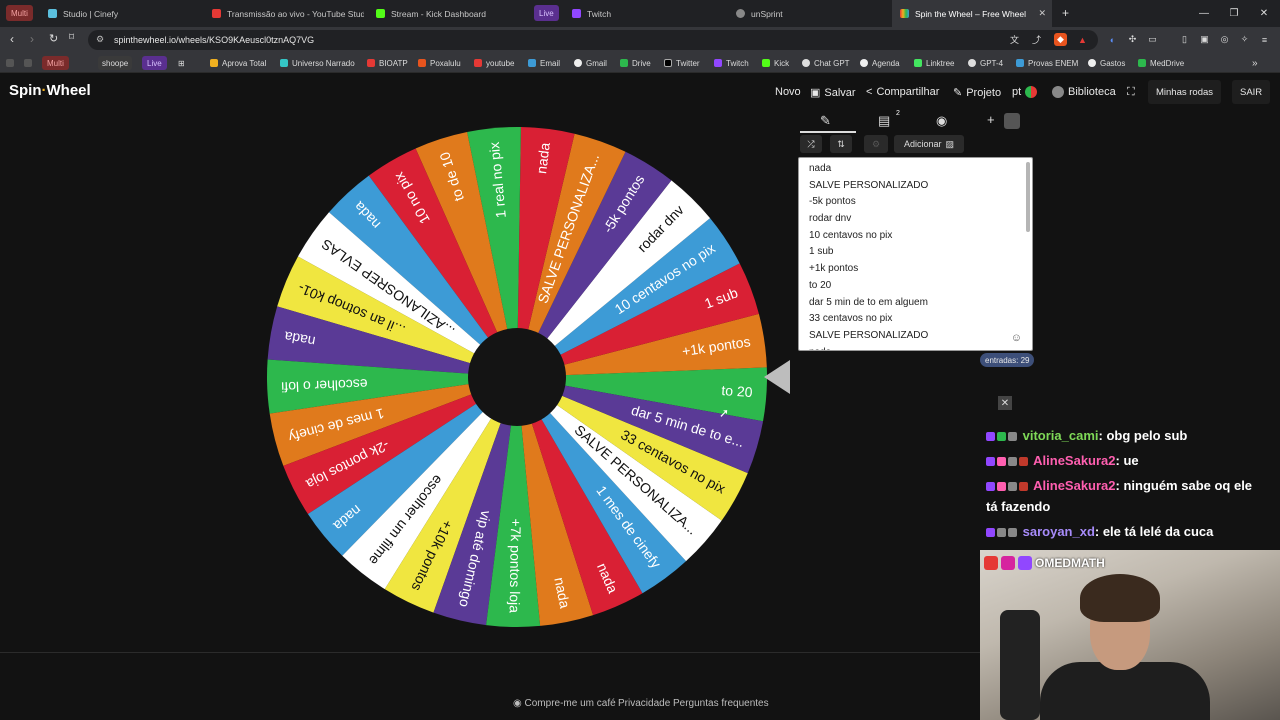 Image resolution: width=1280 pixels, height=720 pixels. Describe the element at coordinates (544, 63) in the screenshot. I see `bookmark-email: Email` at that location.